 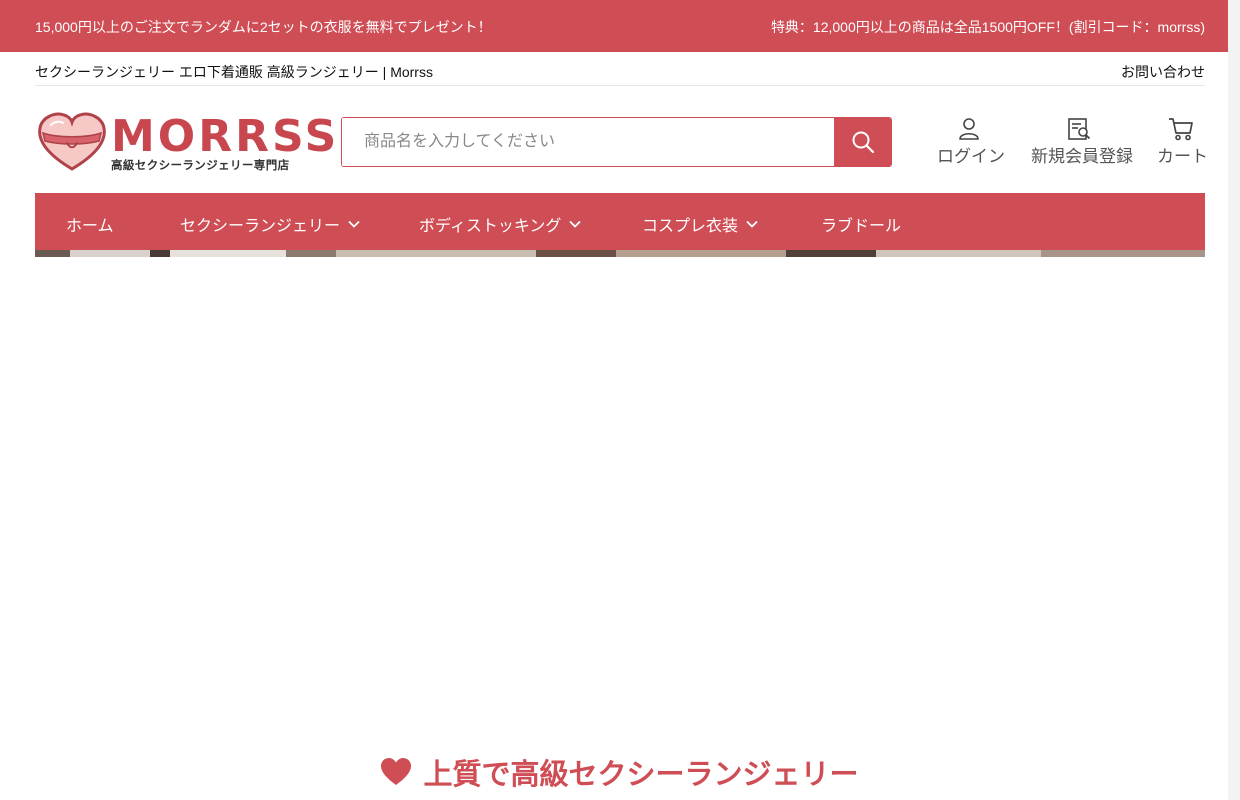 I want to click on nav-item-cosplay: コスプレ衣装, so click(x=700, y=224).